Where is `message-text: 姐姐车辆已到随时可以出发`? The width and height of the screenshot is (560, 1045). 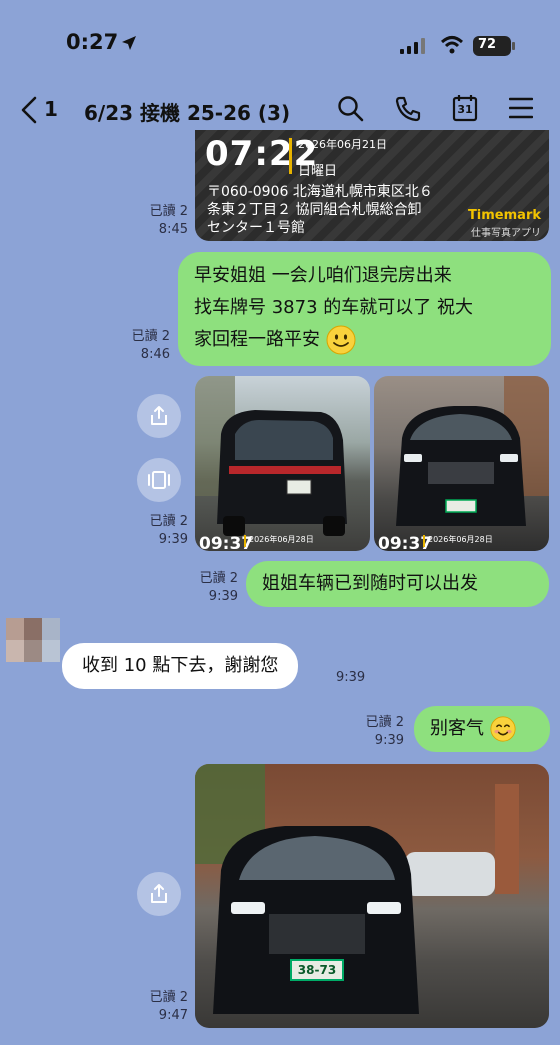
message-text: 姐姐车辆已到随时可以出发 is located at coordinates (370, 583).